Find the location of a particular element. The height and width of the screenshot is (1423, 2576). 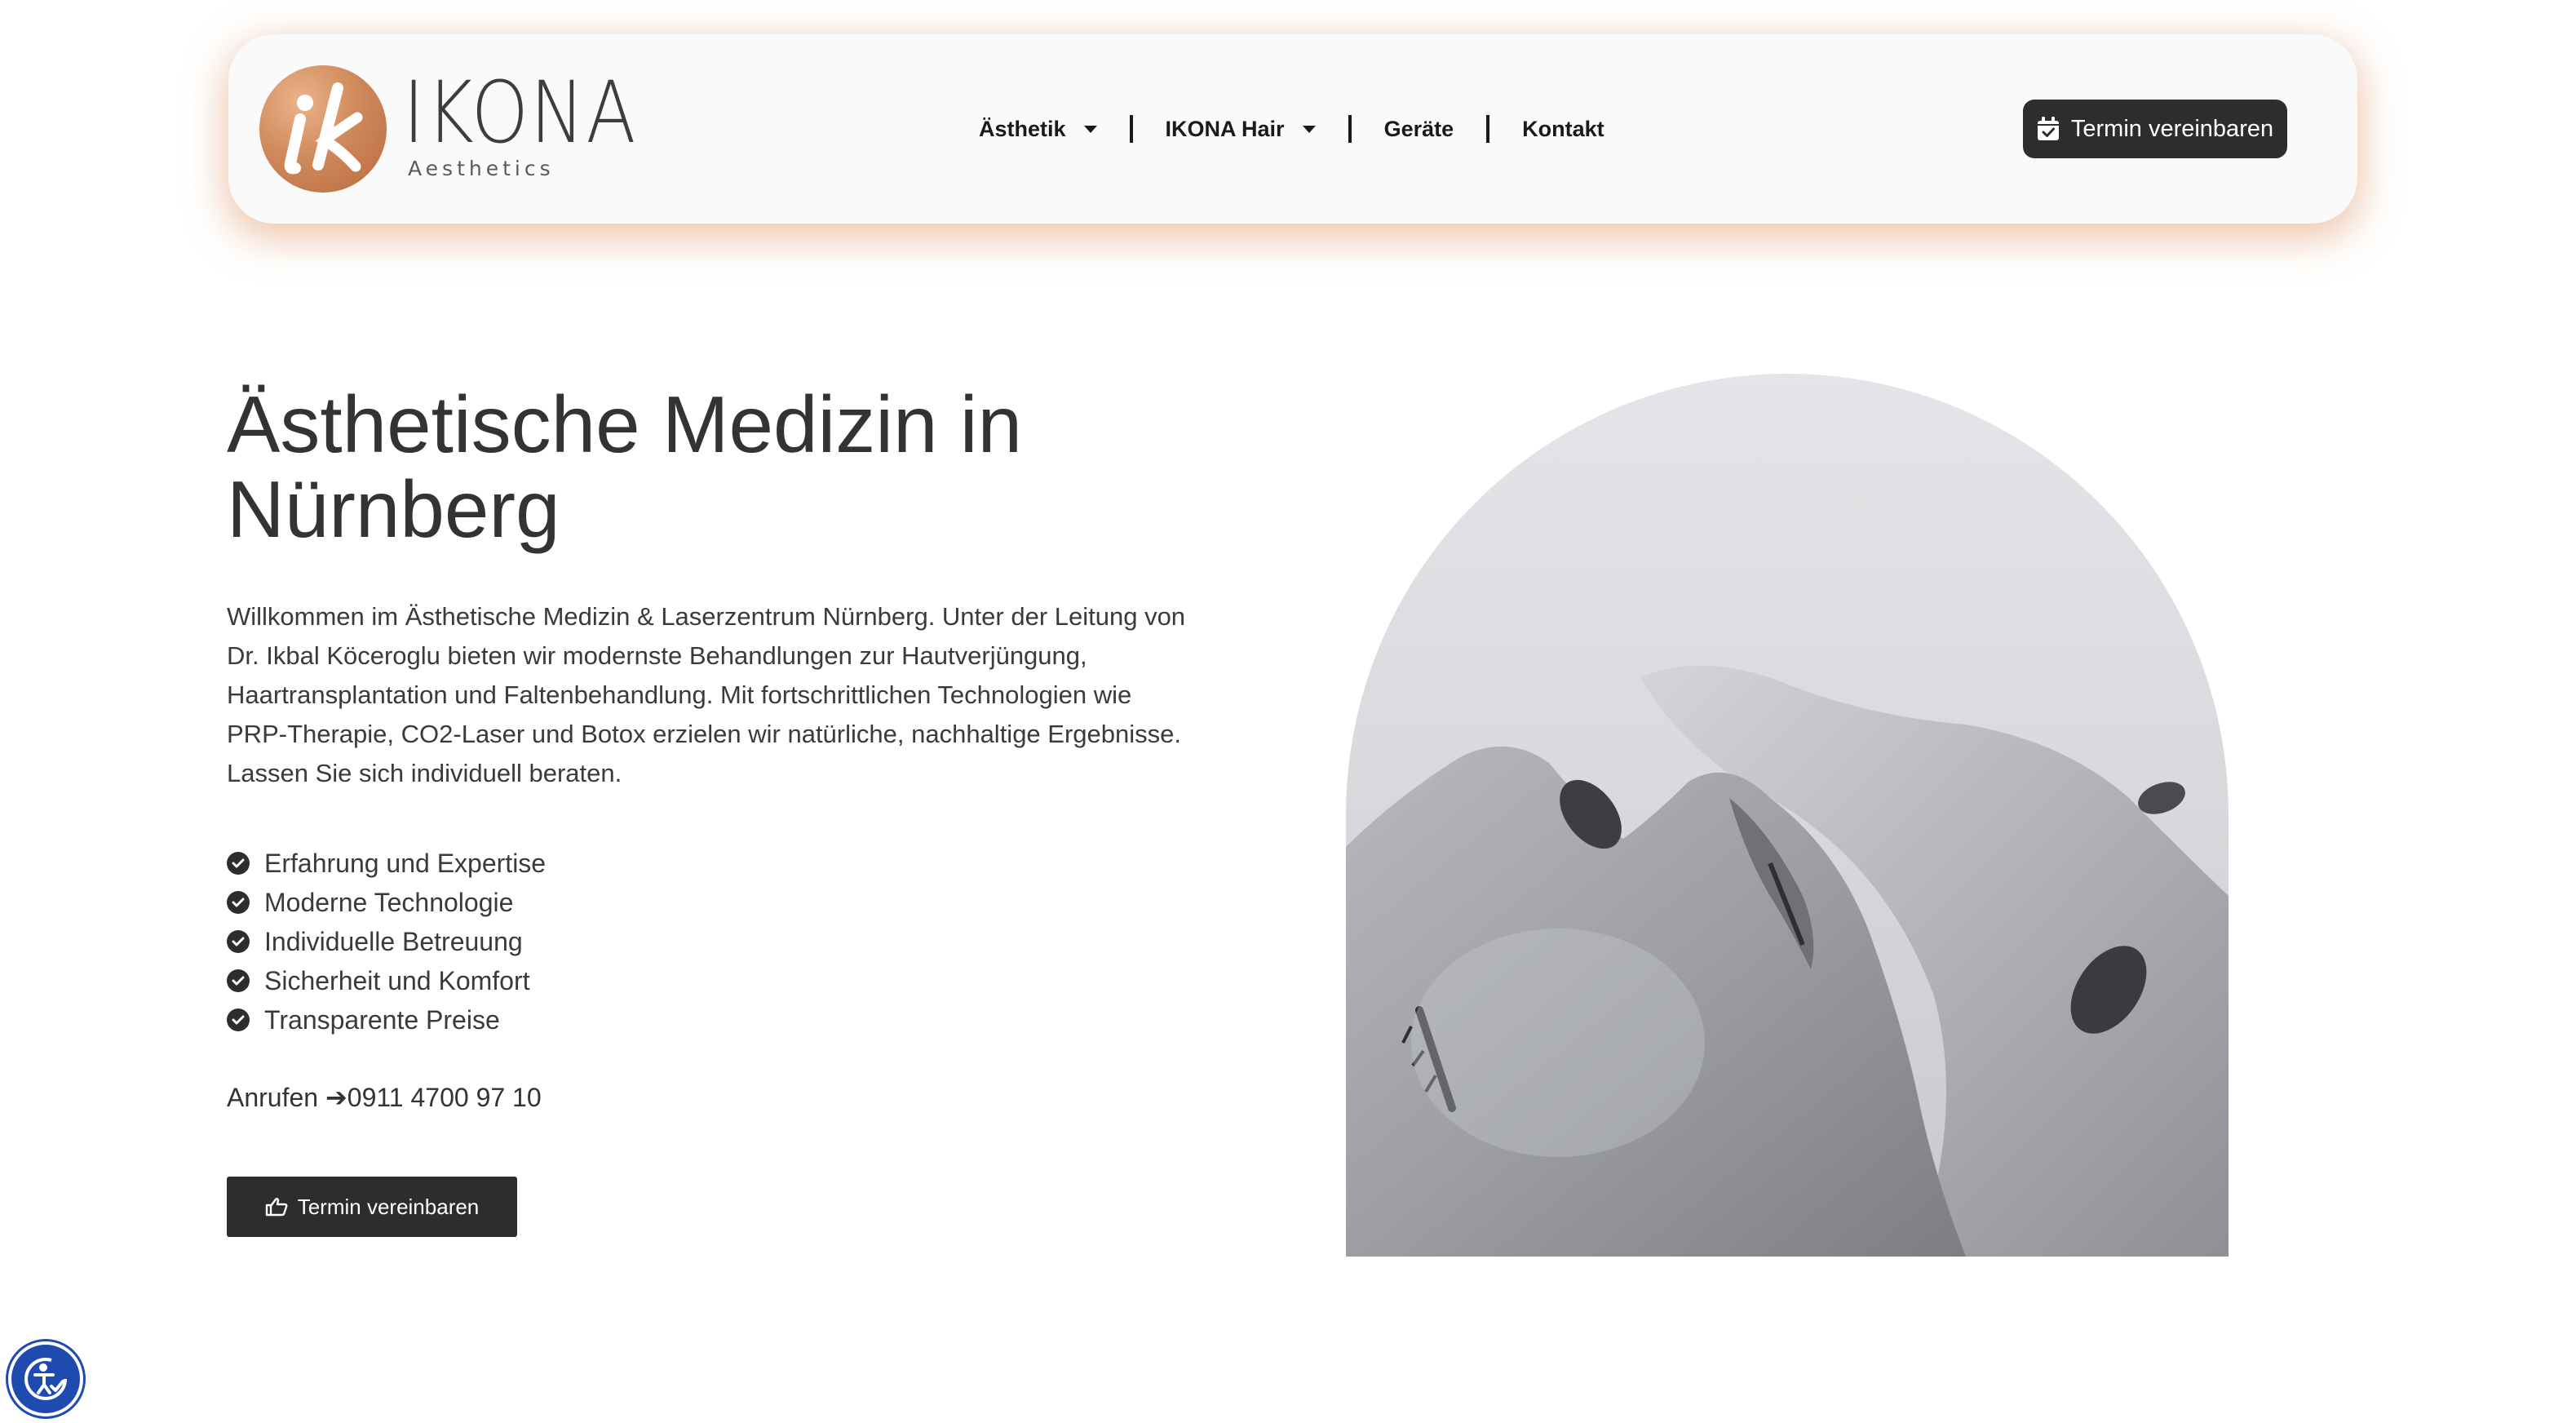

nav-item-label: Kontakt is located at coordinates (1563, 128).